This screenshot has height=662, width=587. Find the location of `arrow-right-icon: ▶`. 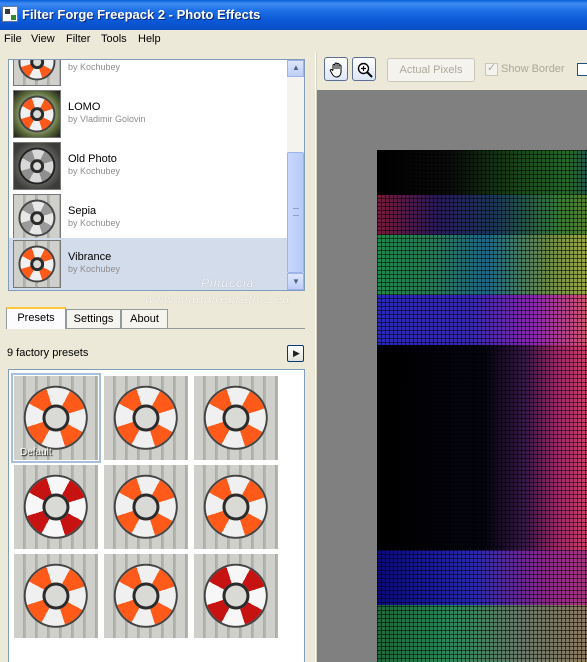

arrow-right-icon: ▶ is located at coordinates (296, 353).